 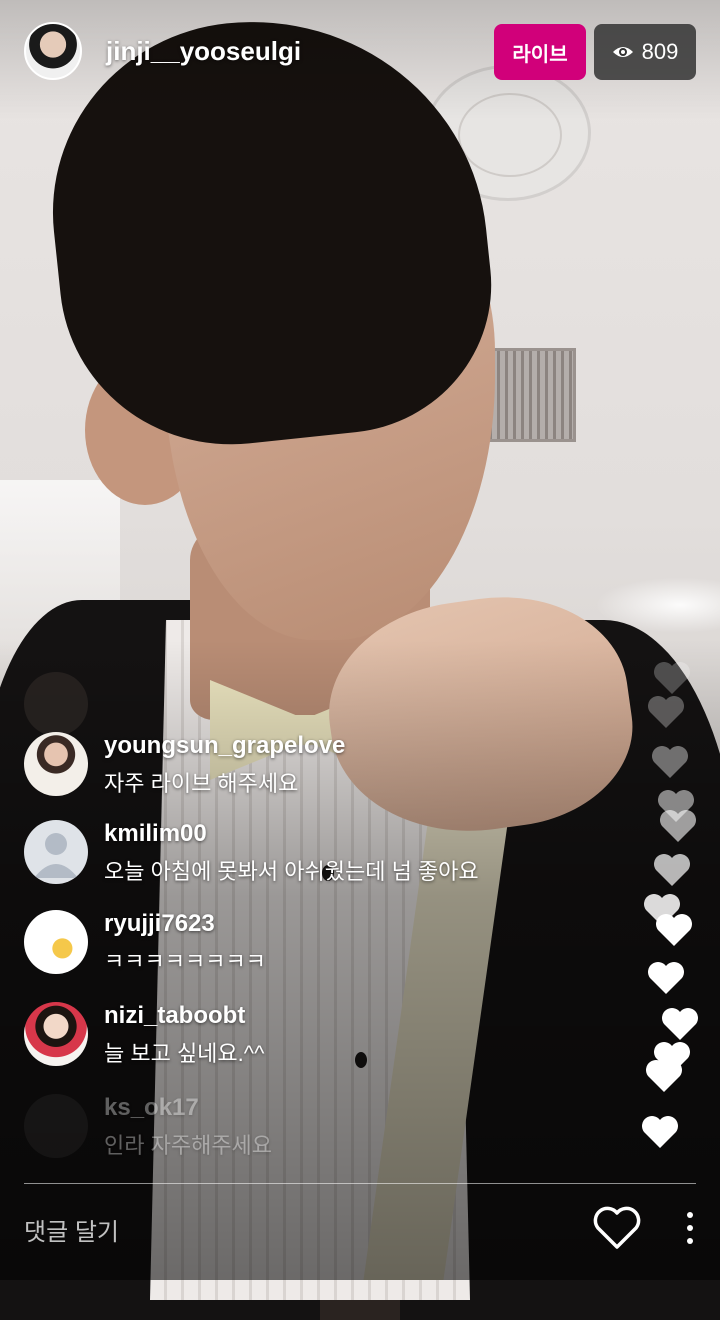 What do you see at coordinates (314, 1132) in the screenshot?
I see `comment-item: ks_ok17 인라 자주해주세요` at bounding box center [314, 1132].